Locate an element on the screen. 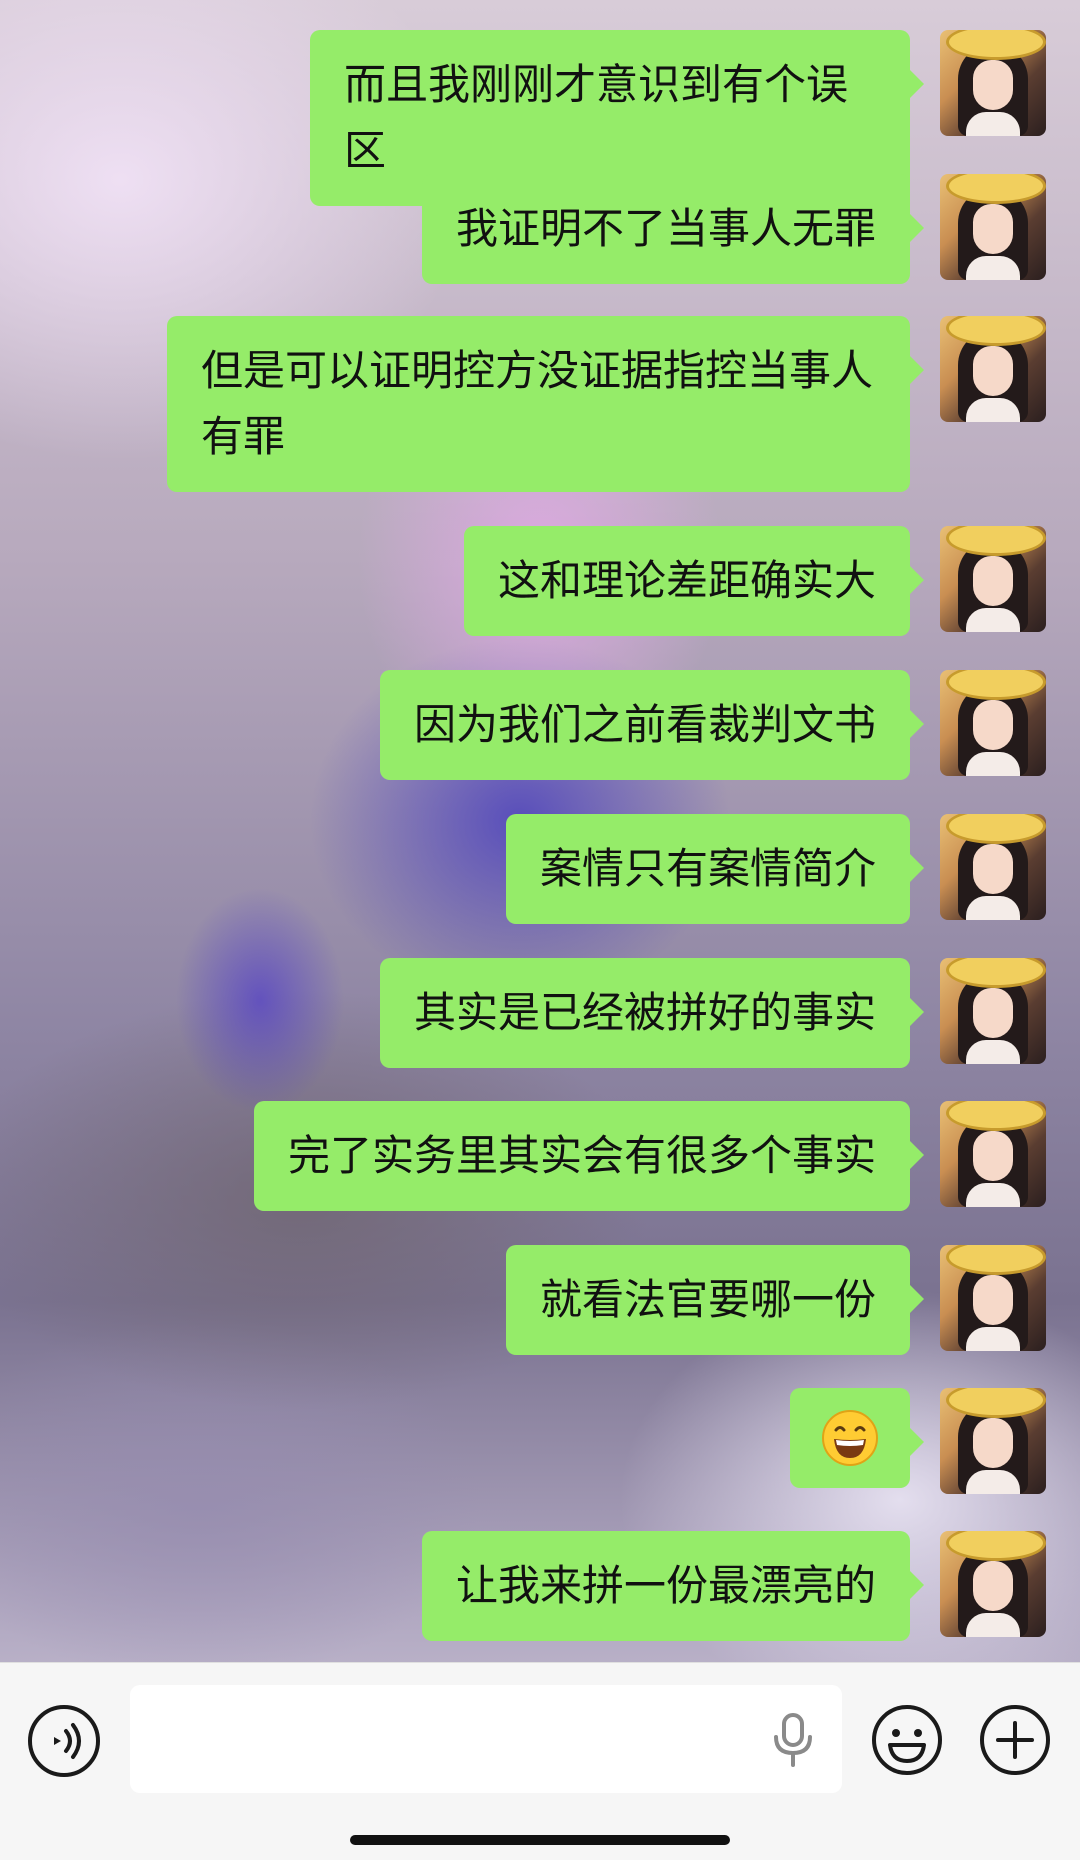  message-row: 让我来拼一份最漂亮的 is located at coordinates (733, 1586).